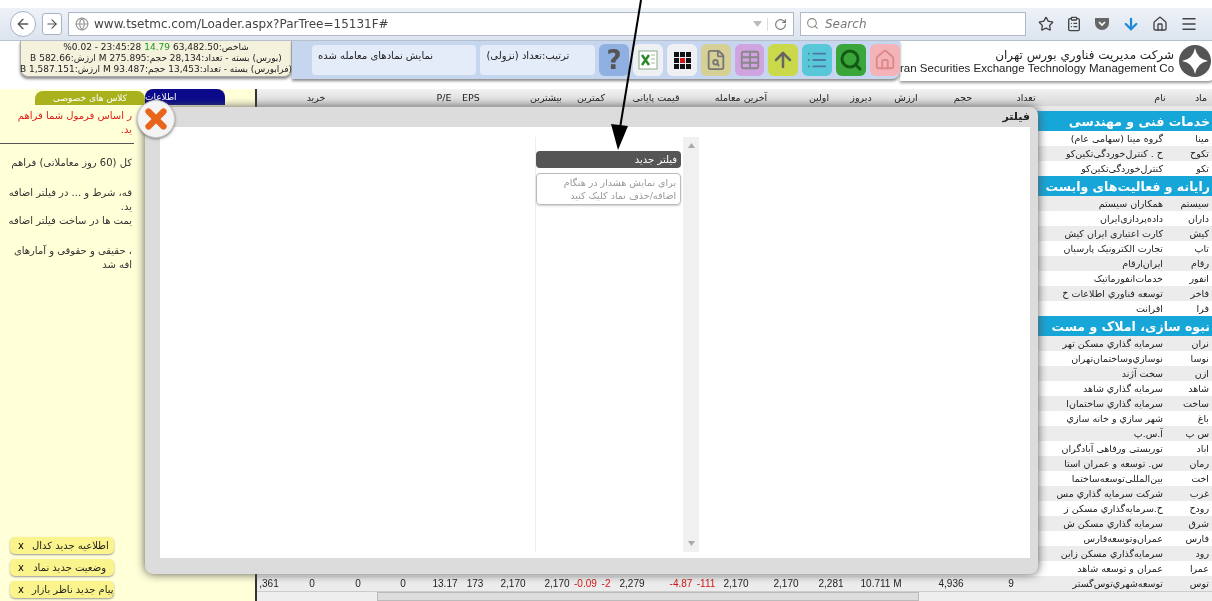 Image resolution: width=1212 pixels, height=601 pixels. What do you see at coordinates (1104, 523) in the screenshot?
I see `company-name-cell: سرمایه گذاري مسکن ش` at bounding box center [1104, 523].